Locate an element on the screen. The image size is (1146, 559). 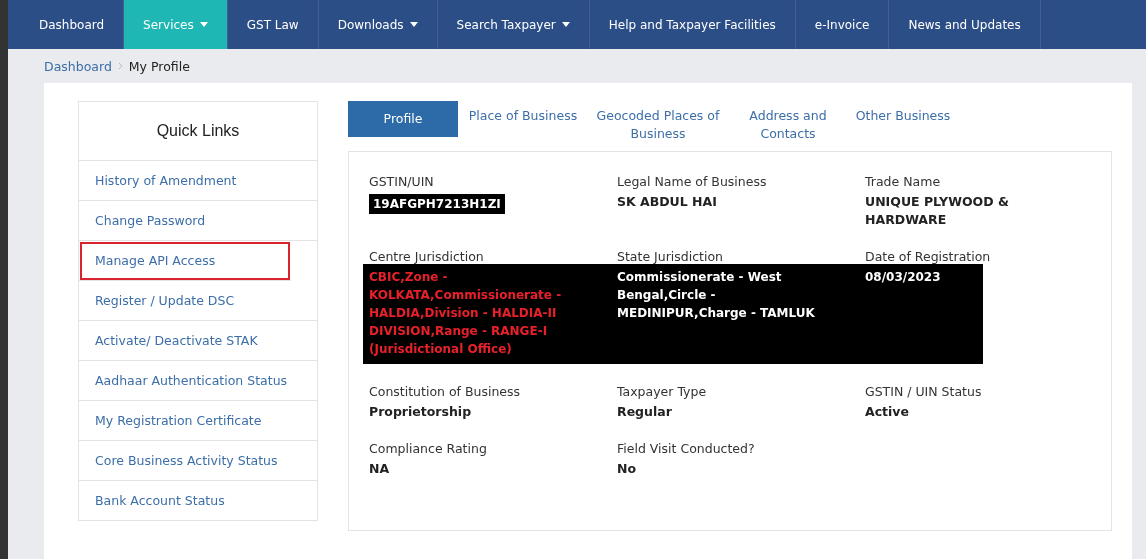
quick-link: Aadhaar Authentication Status is located at coordinates (198, 381).